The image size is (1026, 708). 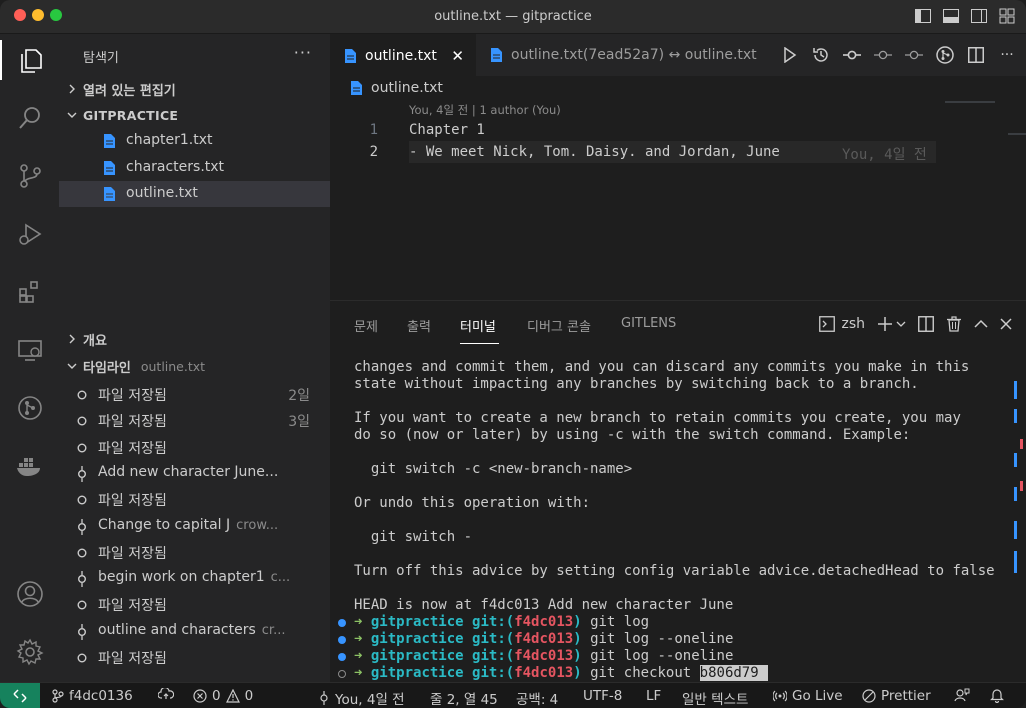 What do you see at coordinates (962, 695) in the screenshot?
I see `live-share-feedback-icon` at bounding box center [962, 695].